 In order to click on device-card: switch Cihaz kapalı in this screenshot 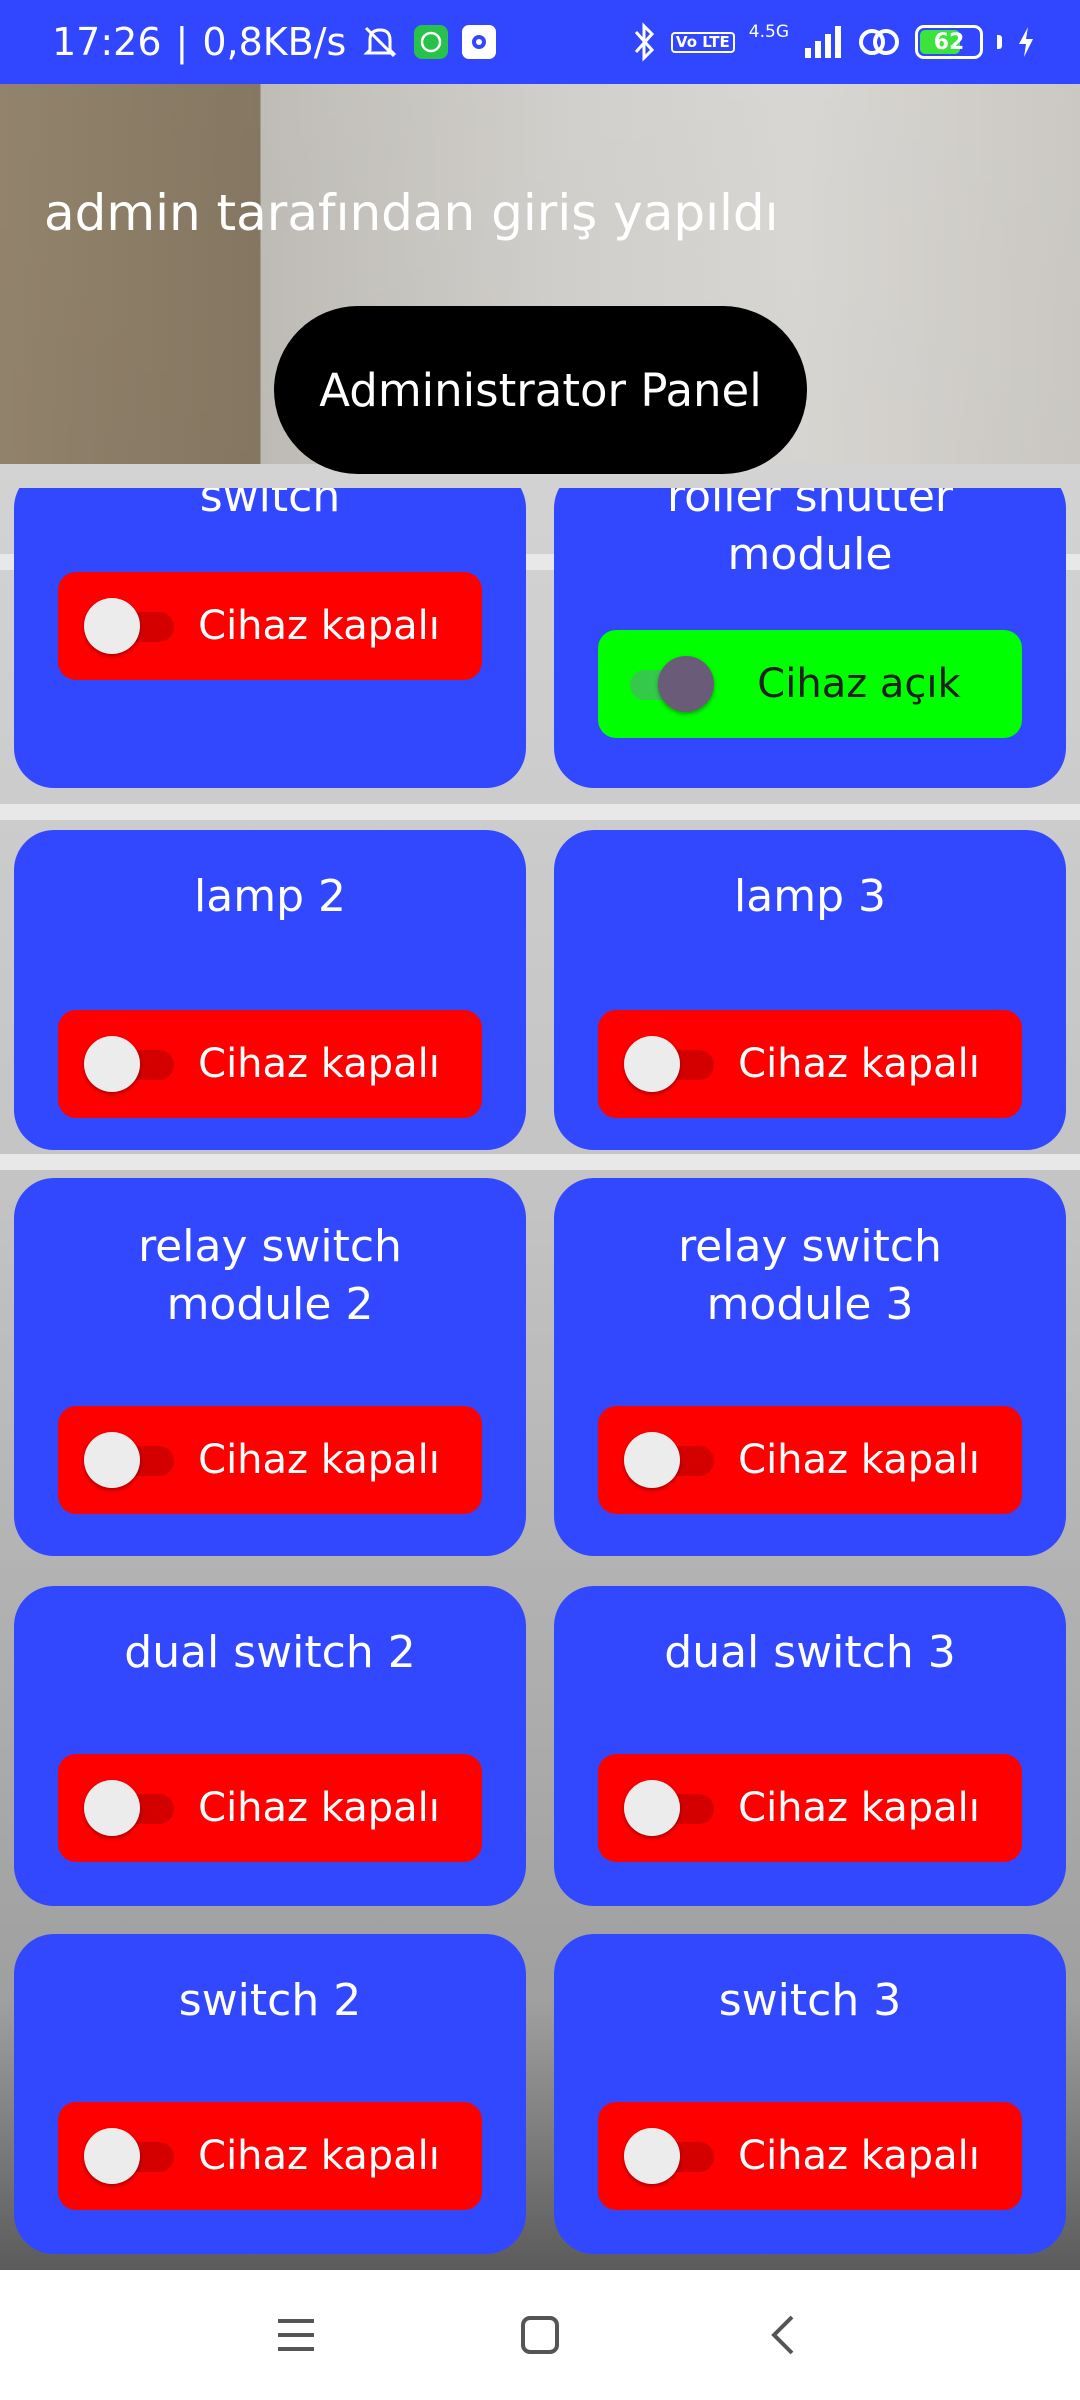, I will do `click(270, 638)`.